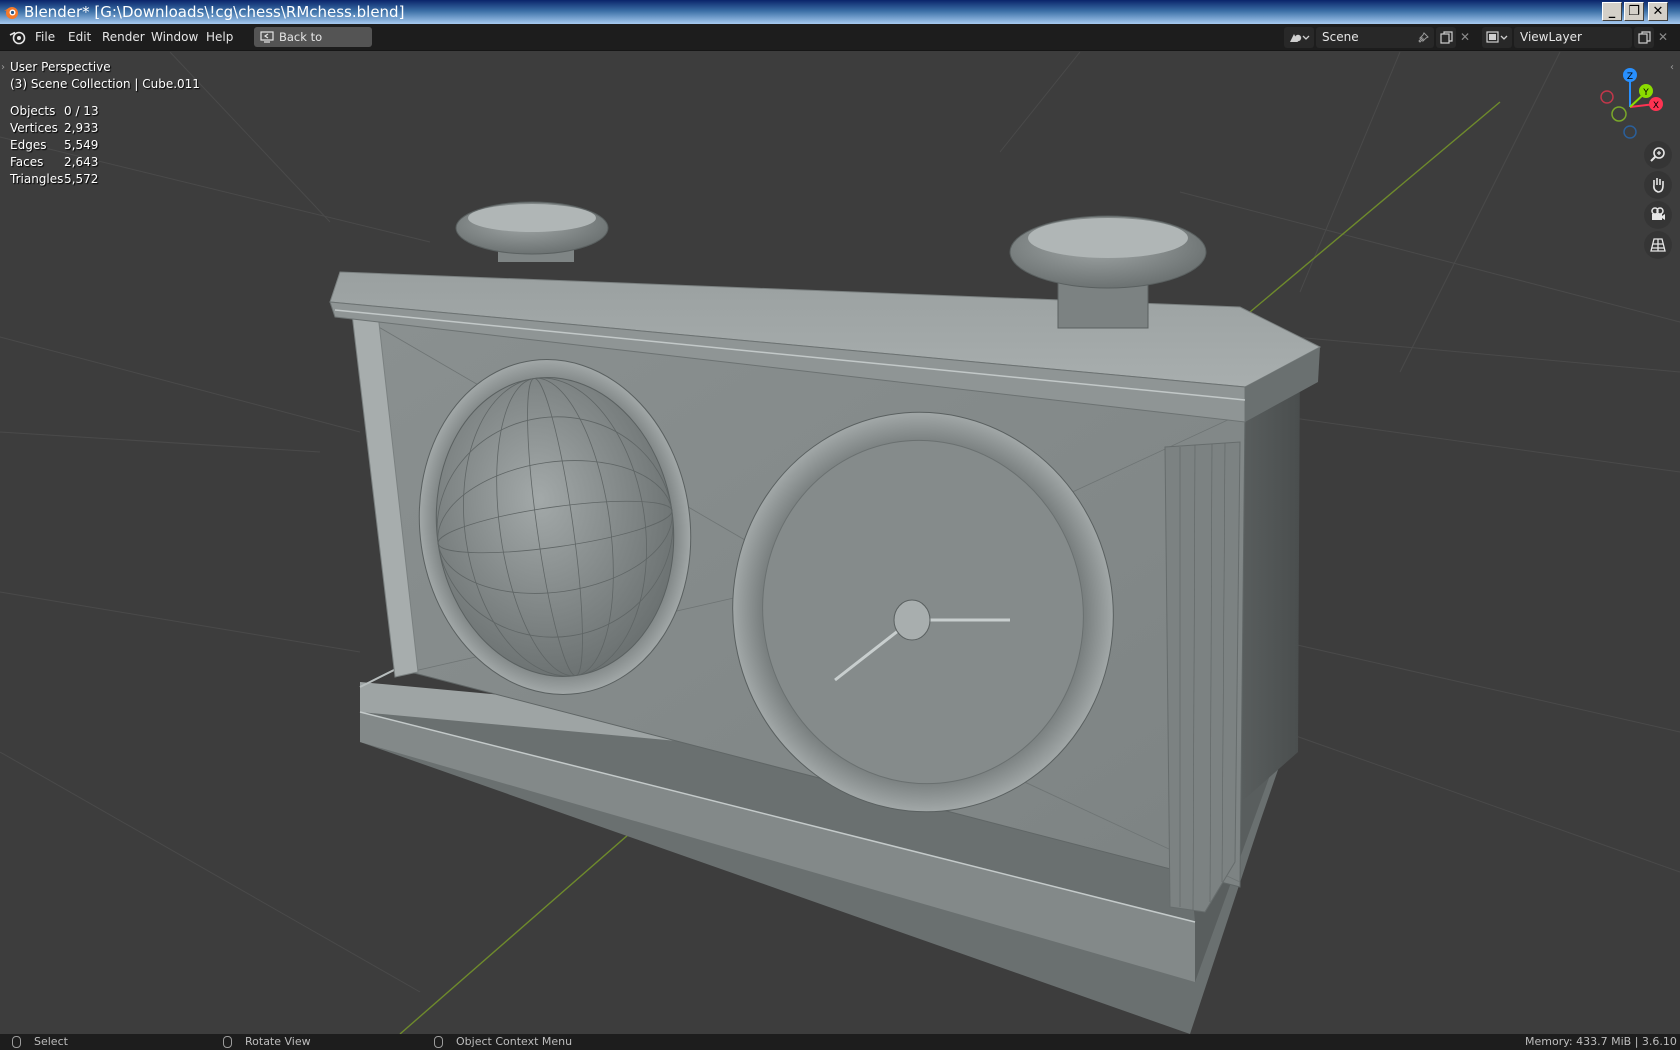 This screenshot has height=1050, width=1680. Describe the element at coordinates (81, 128) in the screenshot. I see `stat-value: 2,933` at that location.